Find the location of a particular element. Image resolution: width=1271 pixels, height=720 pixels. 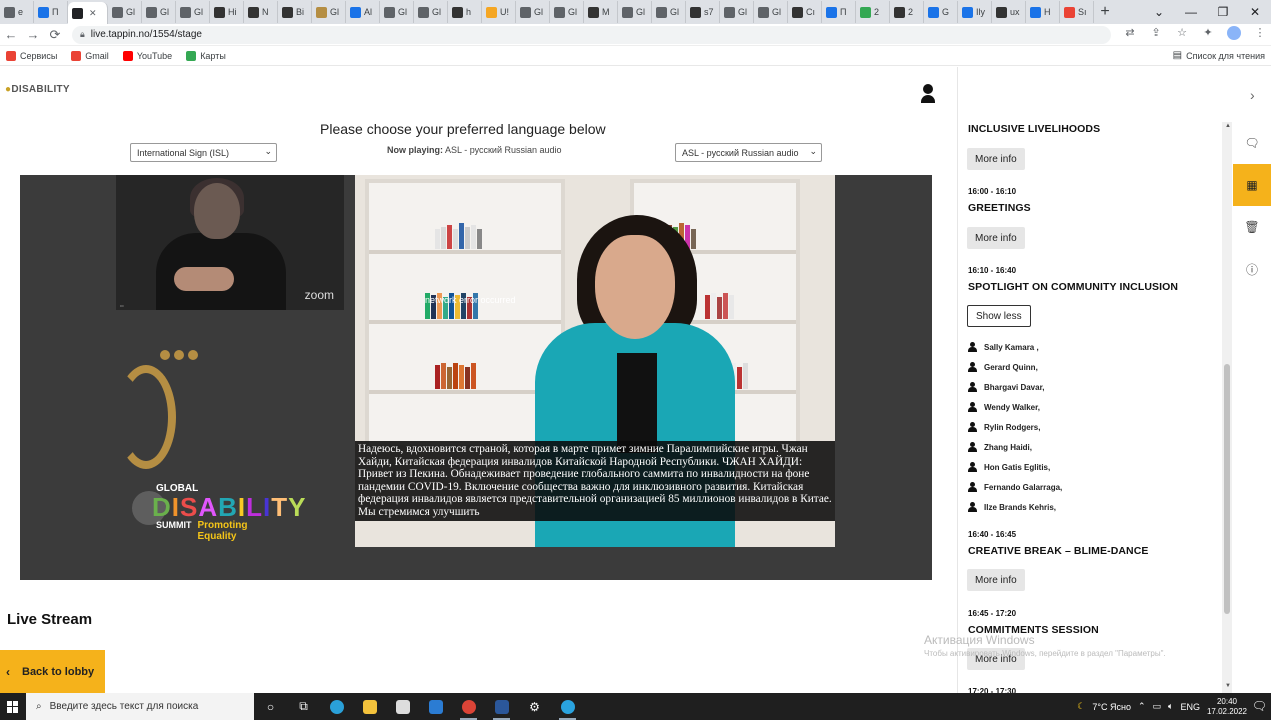

task-view-icon: ⧉ is located at coordinates (303, 706).